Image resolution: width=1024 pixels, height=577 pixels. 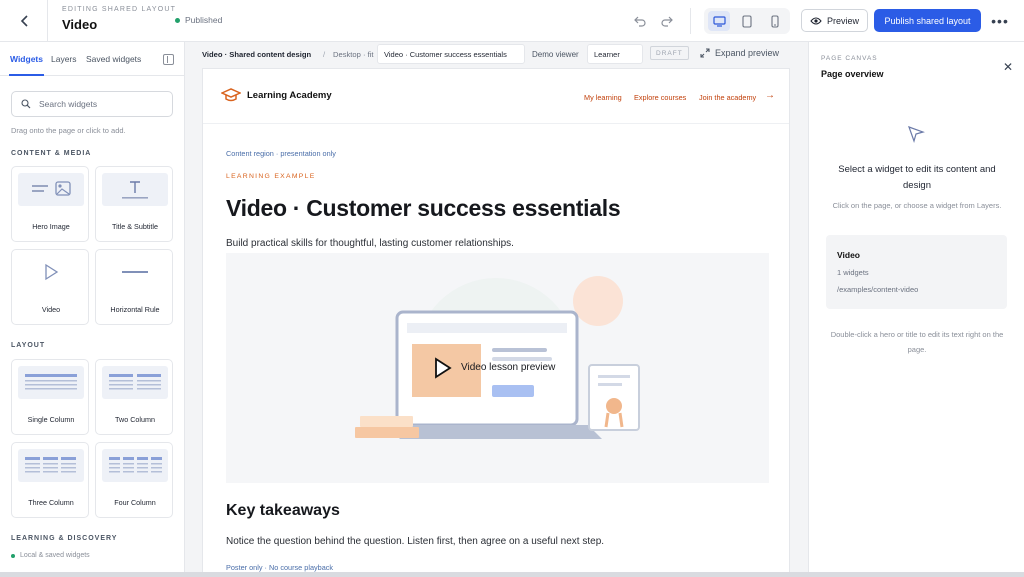 I want to click on widget-title-subtitle: Title & Subtitle, so click(x=134, y=204).